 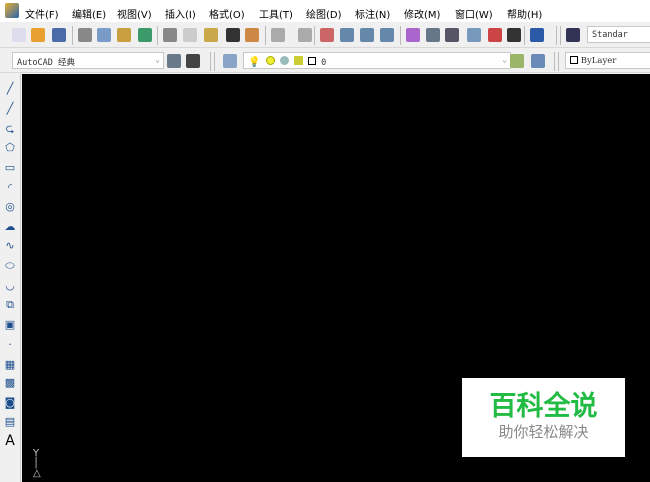 I want to click on zoom-previous-icon, so click(x=387, y=35).